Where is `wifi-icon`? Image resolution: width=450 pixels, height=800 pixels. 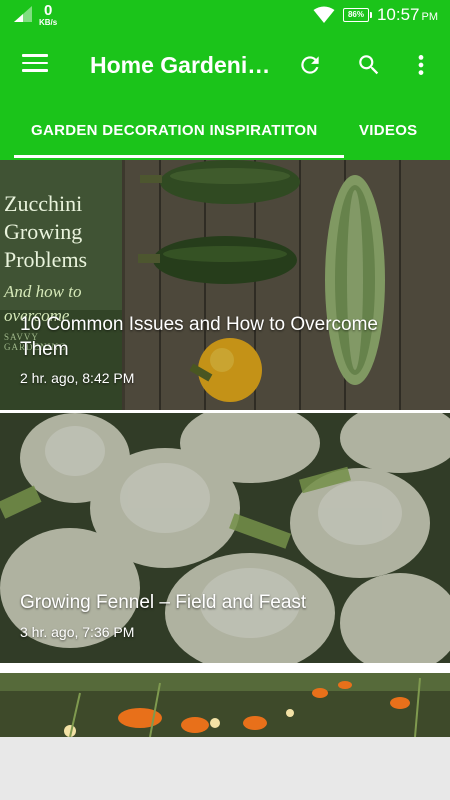 wifi-icon is located at coordinates (324, 14).